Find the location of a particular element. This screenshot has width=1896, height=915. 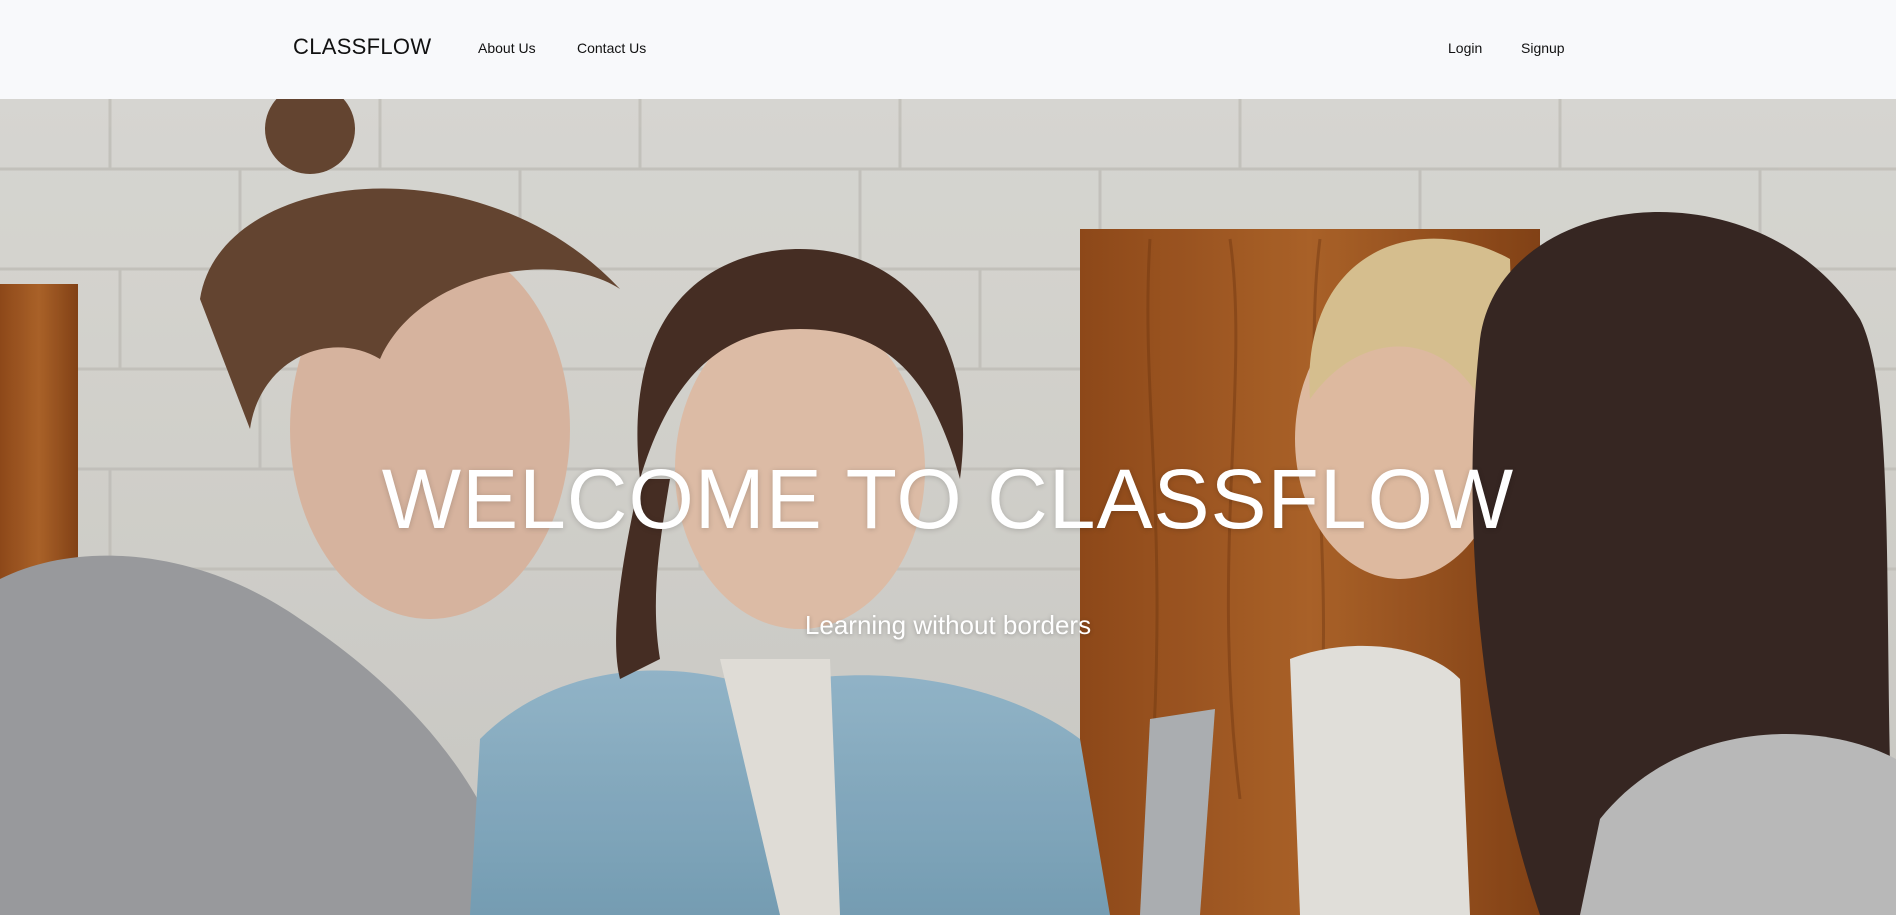

brand-logo: CLASSFLOW is located at coordinates (362, 47).